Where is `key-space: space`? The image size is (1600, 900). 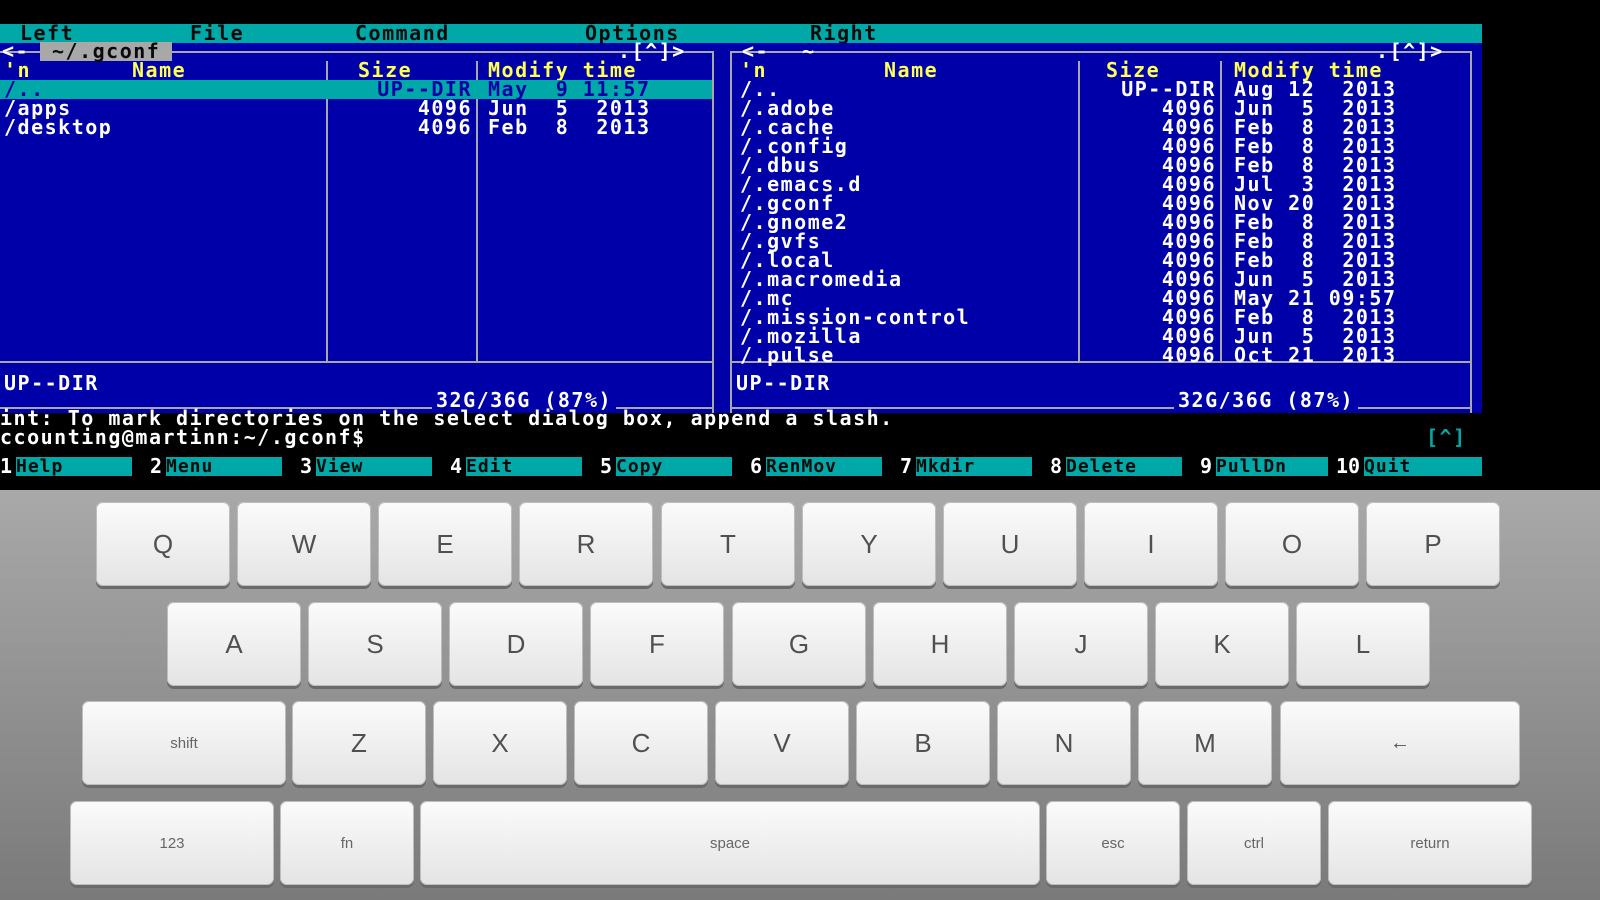
key-space: space is located at coordinates (730, 843).